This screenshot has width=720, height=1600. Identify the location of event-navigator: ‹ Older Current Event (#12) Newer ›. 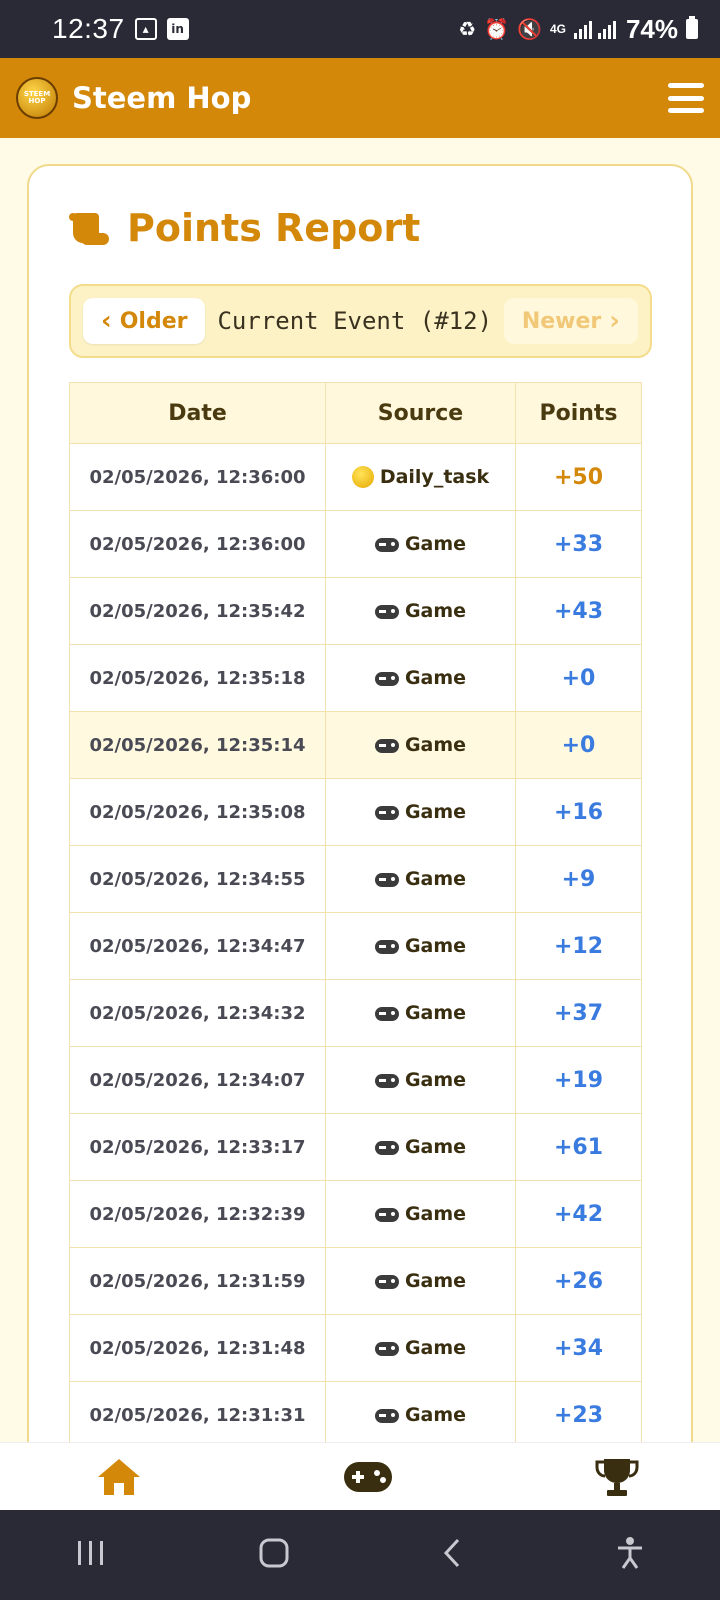
(360, 321).